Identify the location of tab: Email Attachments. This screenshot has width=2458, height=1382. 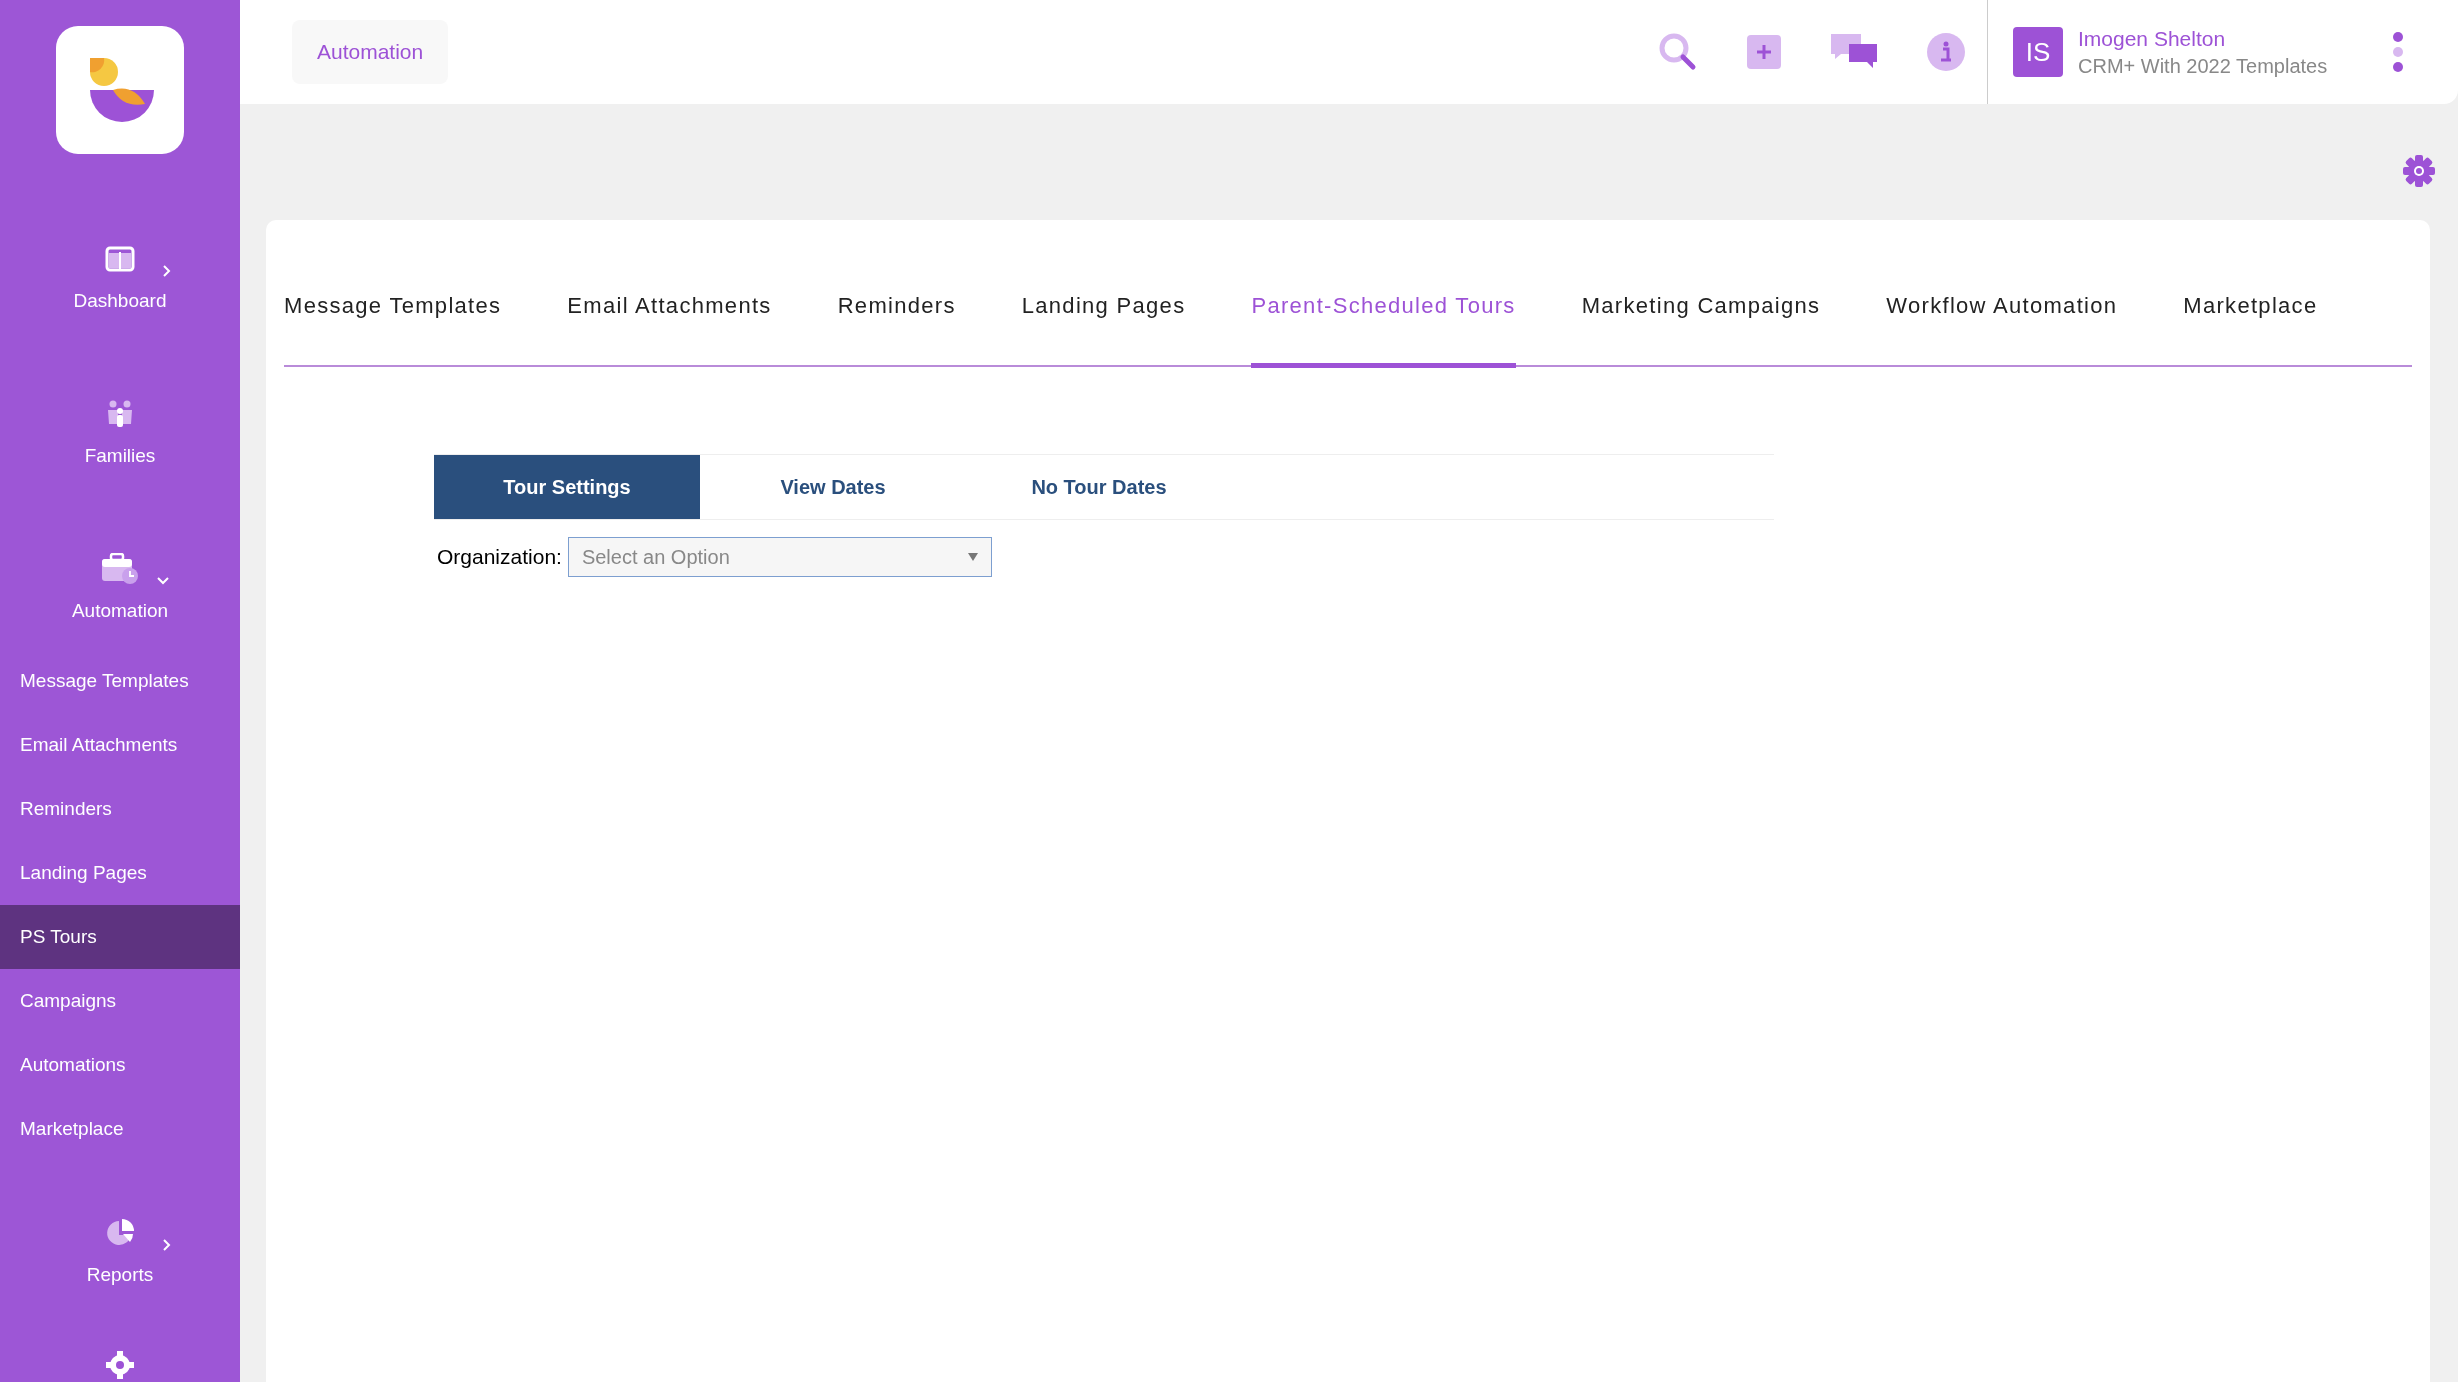
(669, 319).